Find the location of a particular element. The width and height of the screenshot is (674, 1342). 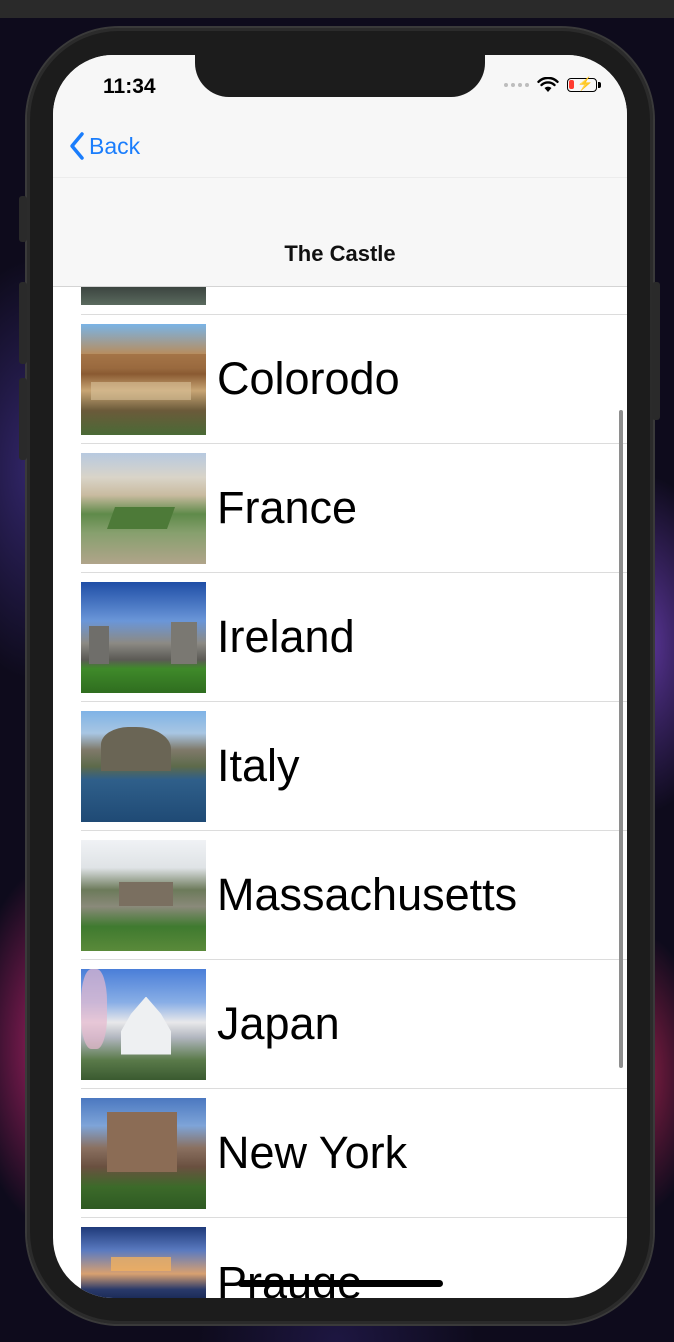

side-button-volume-up is located at coordinates (23, 323).